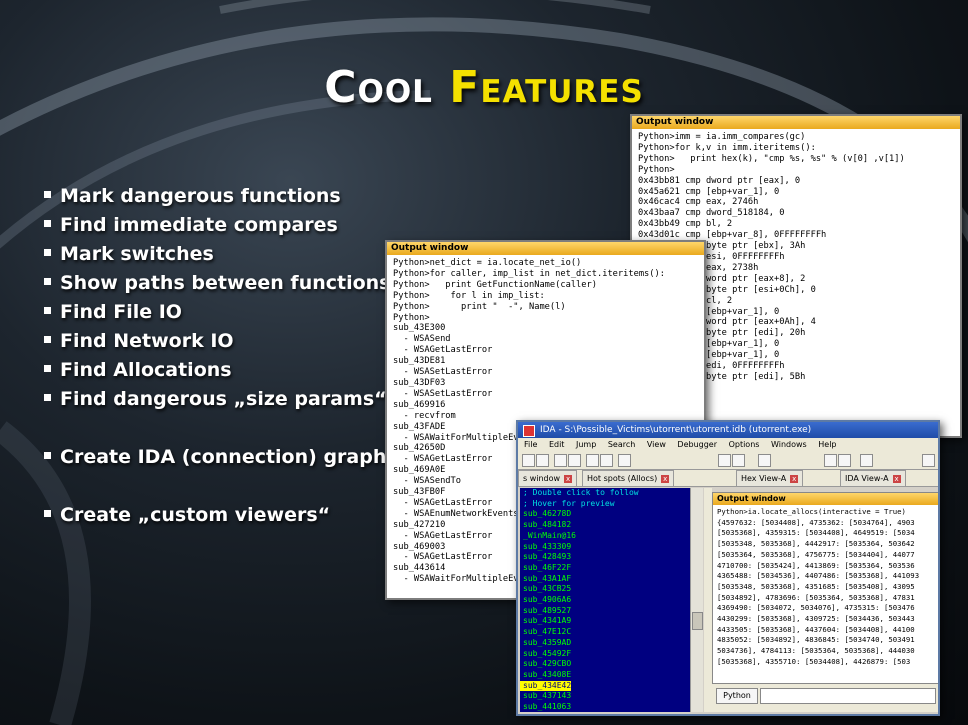 This screenshot has width=968, height=725. What do you see at coordinates (605, 579) in the screenshot?
I see `list-item: sub_43A1AF` at bounding box center [605, 579].